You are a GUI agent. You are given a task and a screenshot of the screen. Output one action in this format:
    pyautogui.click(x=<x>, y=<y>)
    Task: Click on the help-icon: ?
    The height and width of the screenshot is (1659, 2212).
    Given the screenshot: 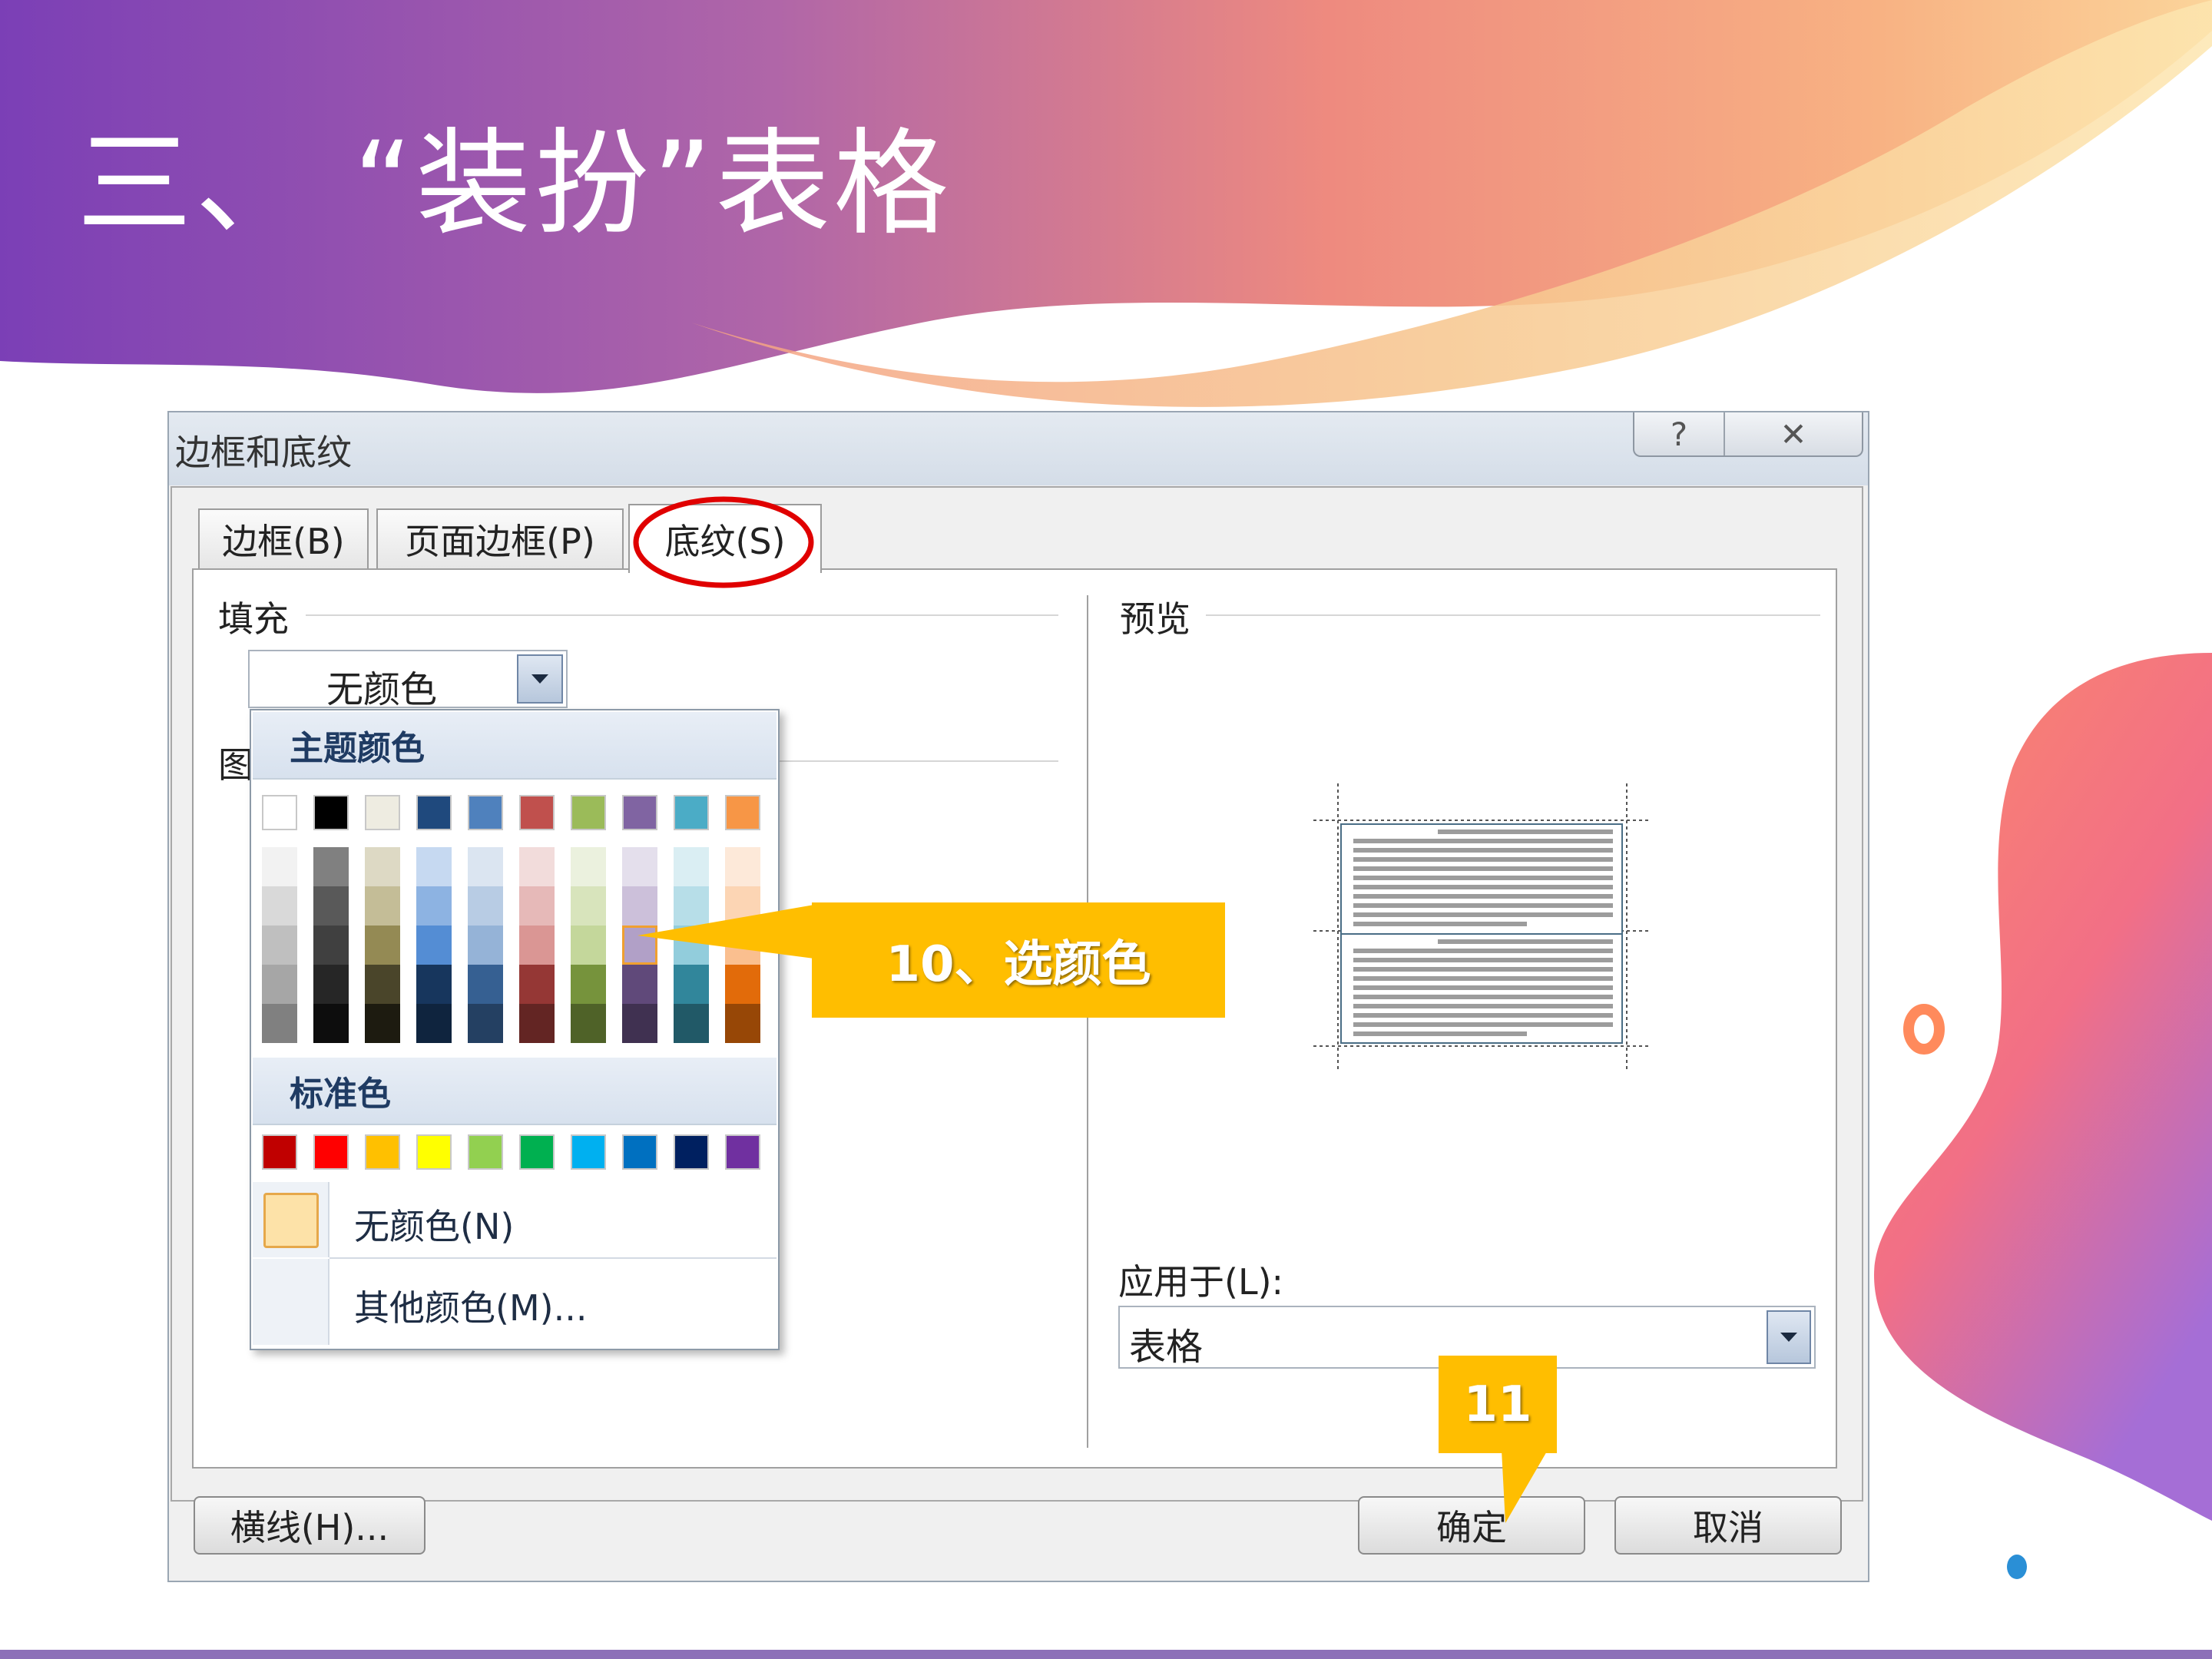 What is the action you would take?
    pyautogui.click(x=1679, y=434)
    